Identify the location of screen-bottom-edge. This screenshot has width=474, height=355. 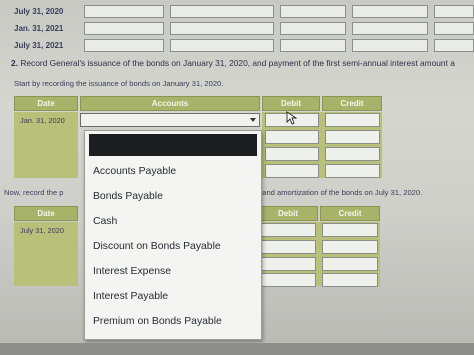
(237, 349).